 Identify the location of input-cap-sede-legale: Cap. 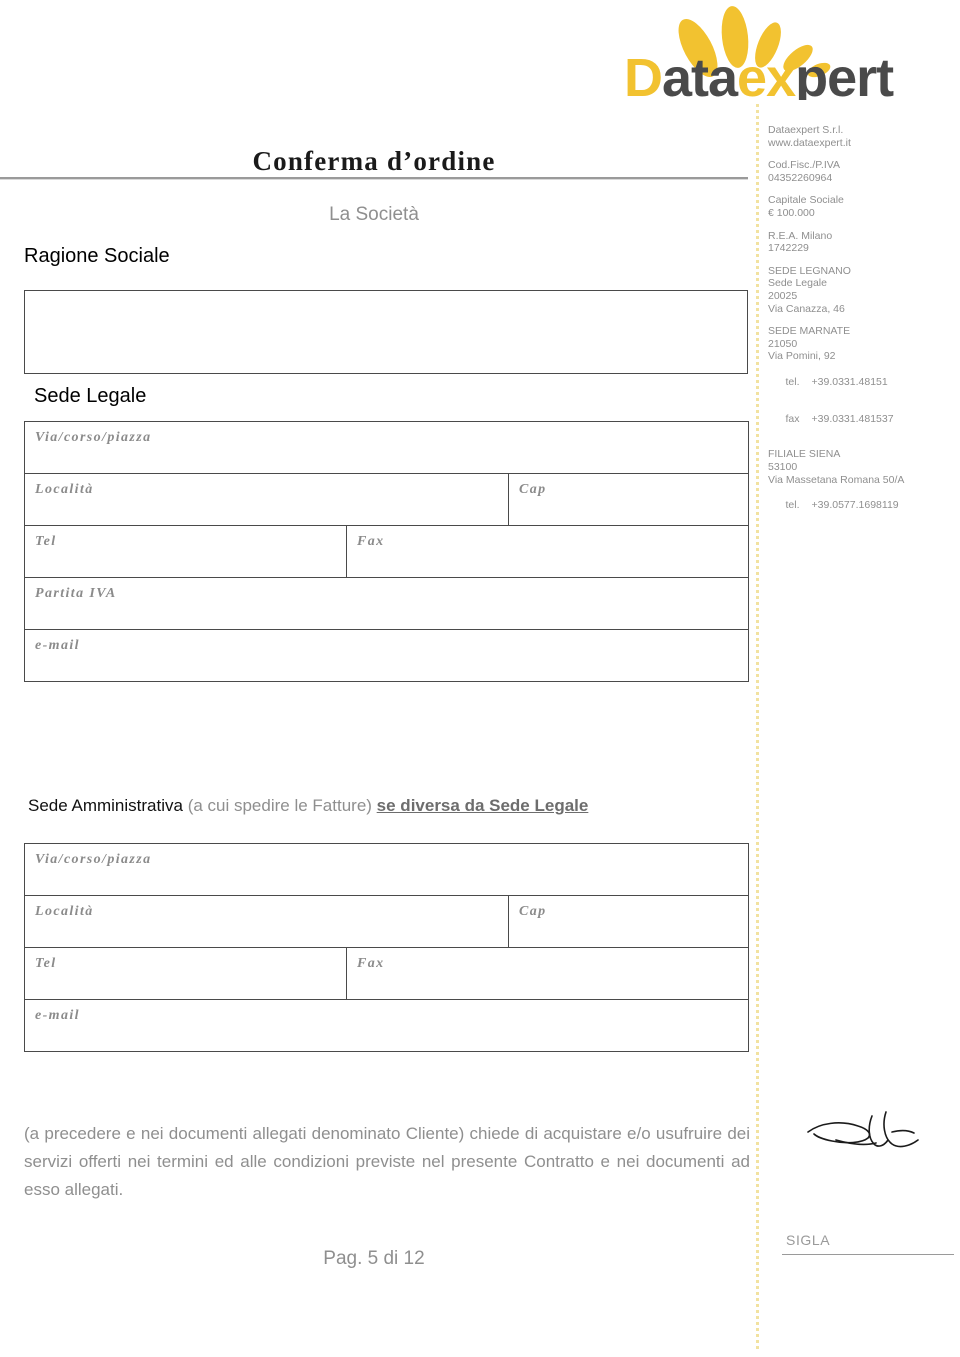
(628, 499).